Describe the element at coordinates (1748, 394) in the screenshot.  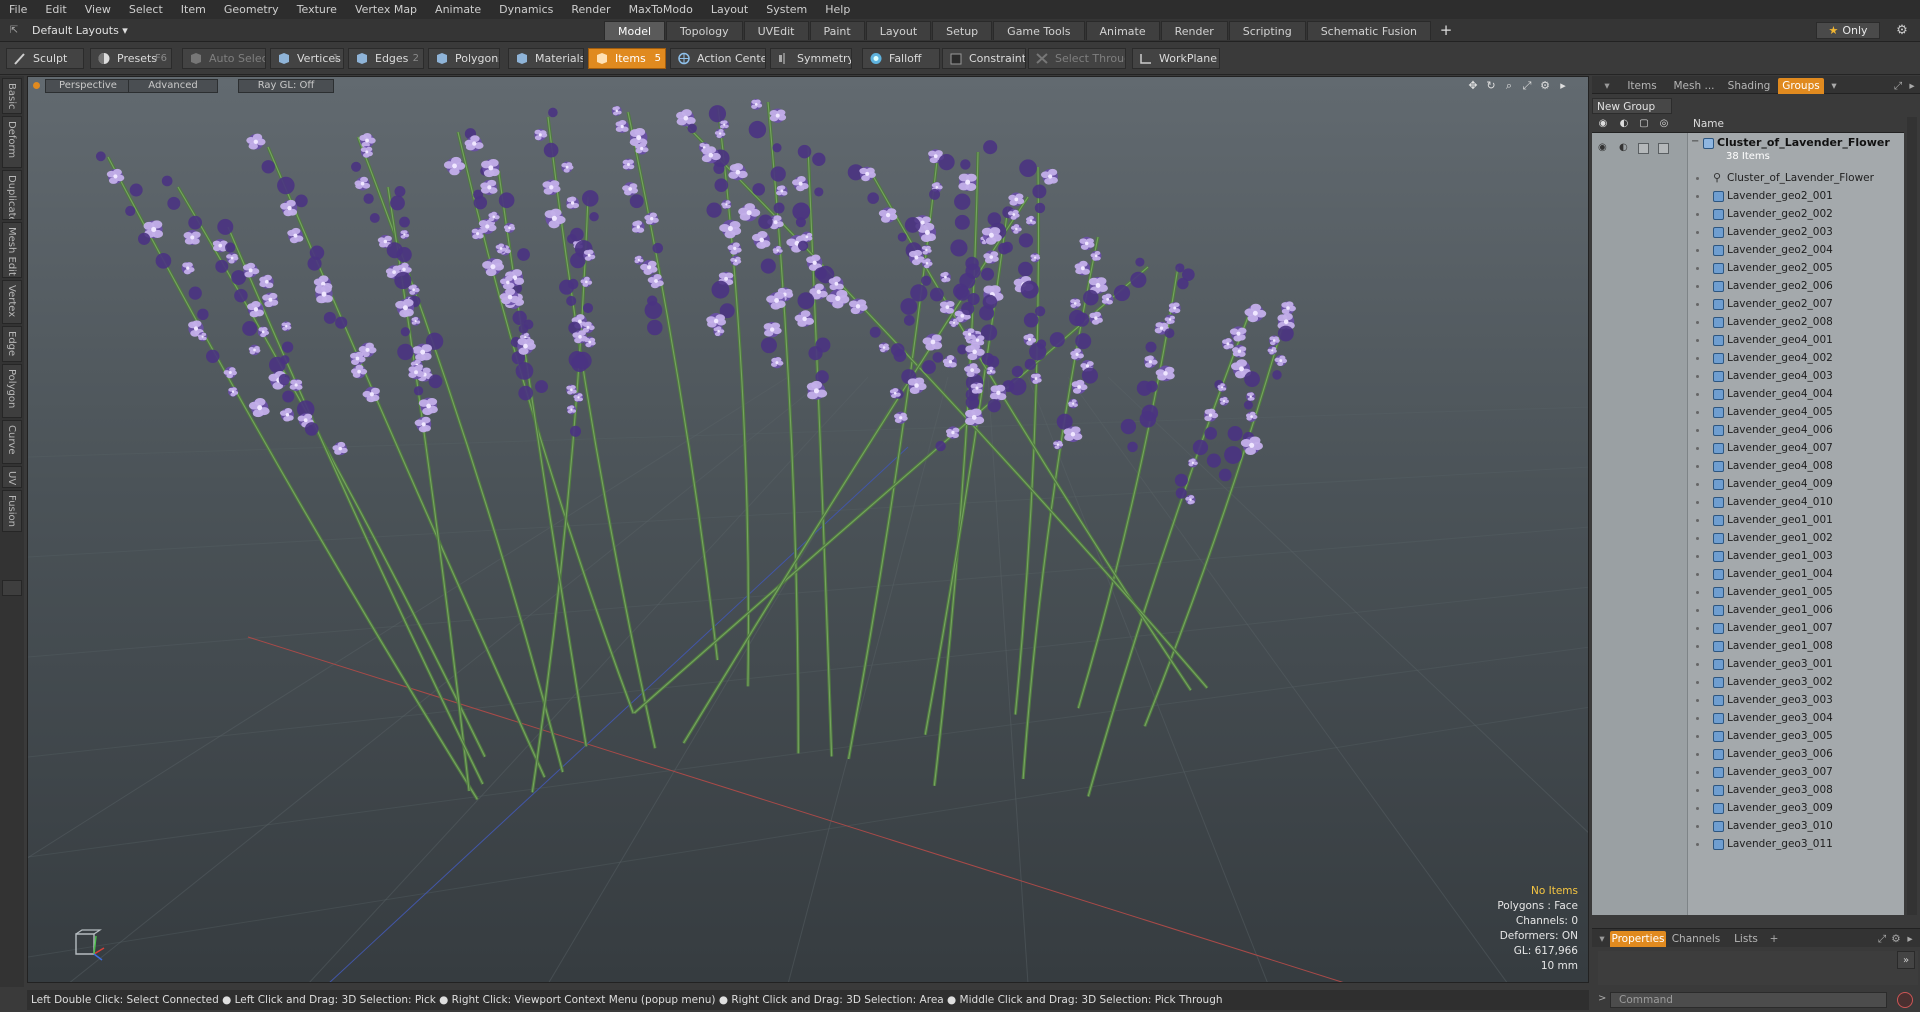
I see `group-list-item: Lavender_geo4_004` at that location.